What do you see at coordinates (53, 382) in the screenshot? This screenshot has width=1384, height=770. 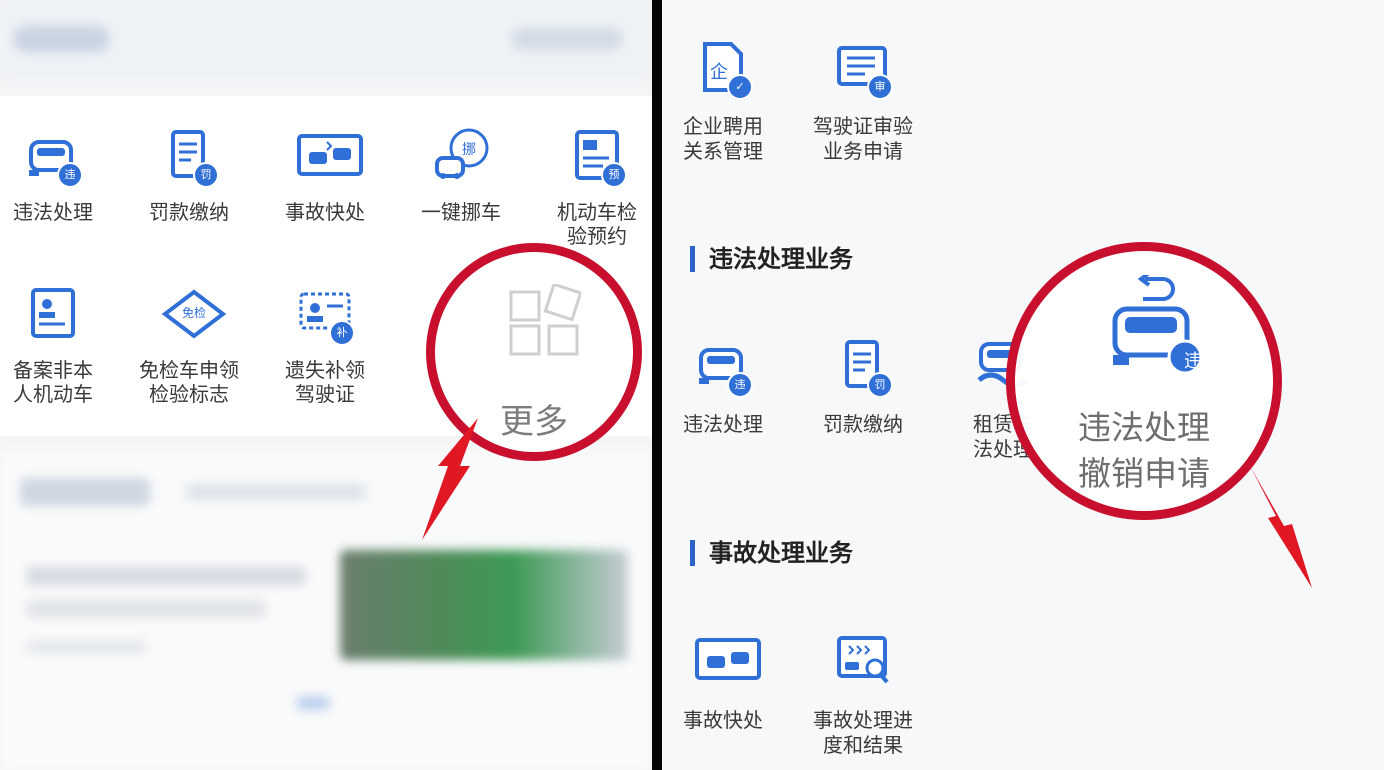 I see `tile-label: 备案非本 人机动车` at bounding box center [53, 382].